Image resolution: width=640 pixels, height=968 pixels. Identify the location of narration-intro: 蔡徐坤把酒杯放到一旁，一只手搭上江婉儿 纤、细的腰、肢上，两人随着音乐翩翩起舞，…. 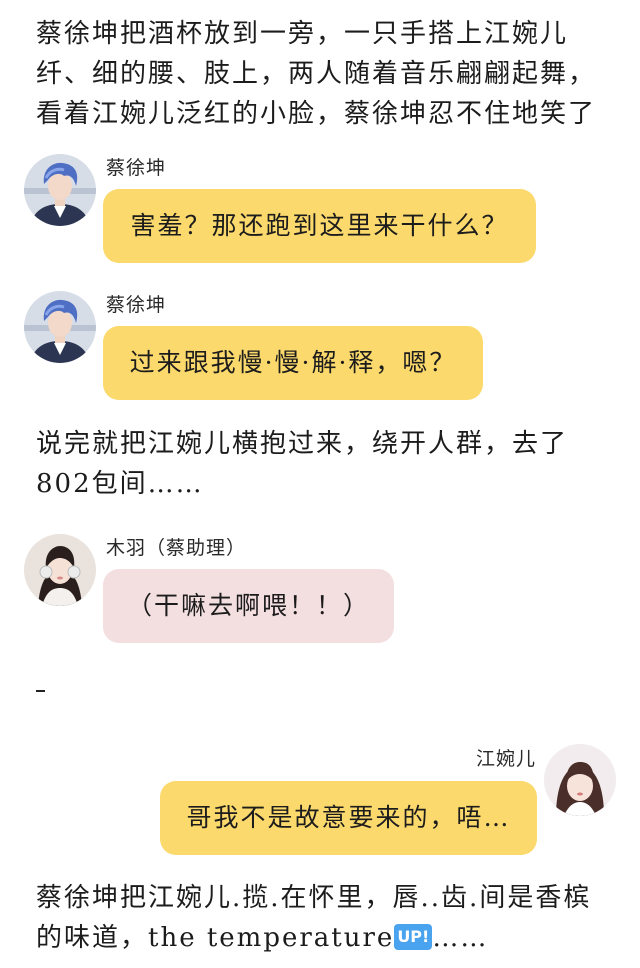
(331, 74).